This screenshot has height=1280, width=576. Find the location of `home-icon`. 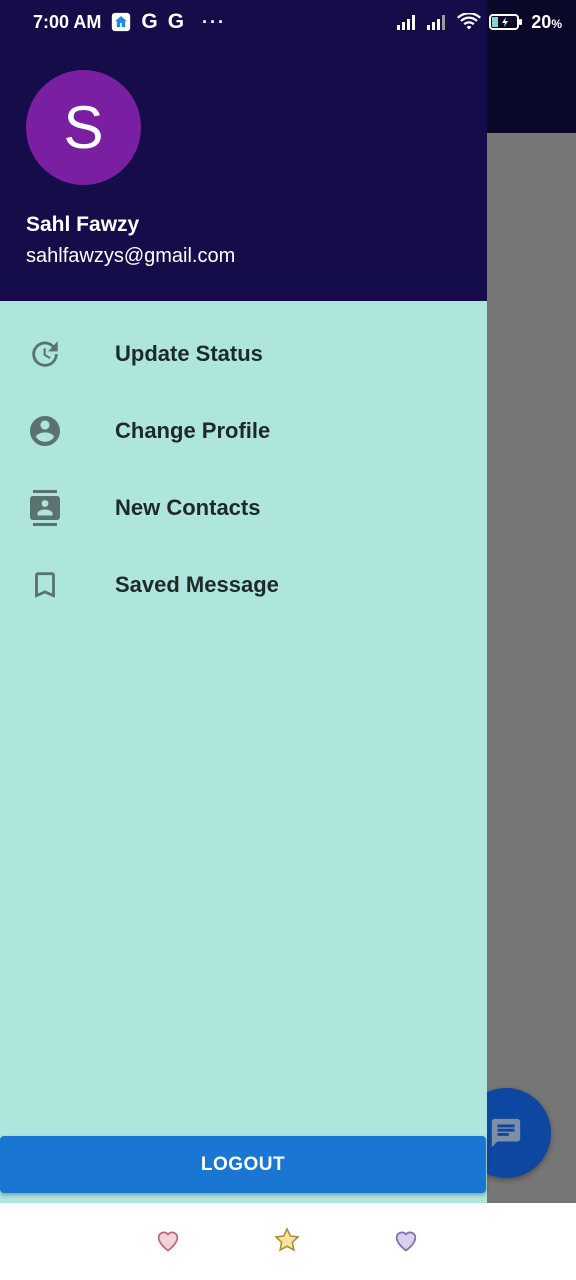

home-icon is located at coordinates (121, 22).